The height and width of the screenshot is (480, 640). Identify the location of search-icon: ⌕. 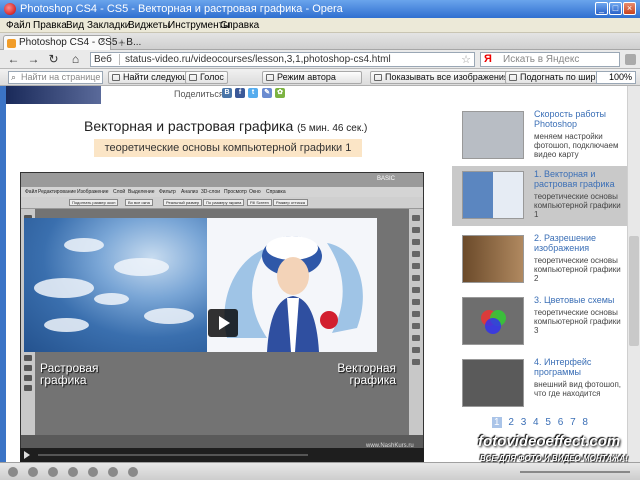
(14, 77).